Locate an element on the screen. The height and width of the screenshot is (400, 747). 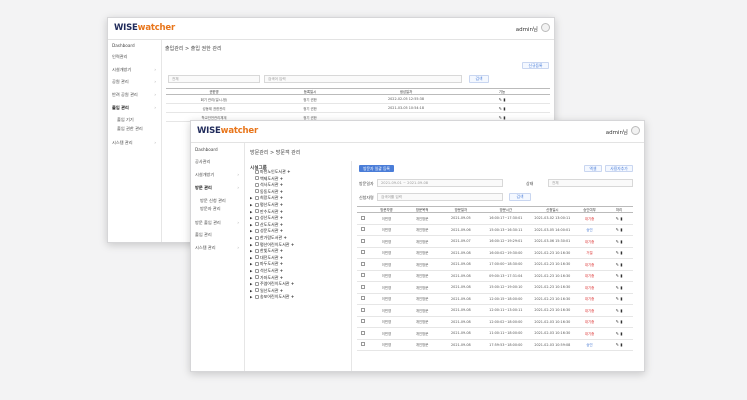
tree-node: ▶ 평산어린이도서관 + is located at coordinates (272, 245).